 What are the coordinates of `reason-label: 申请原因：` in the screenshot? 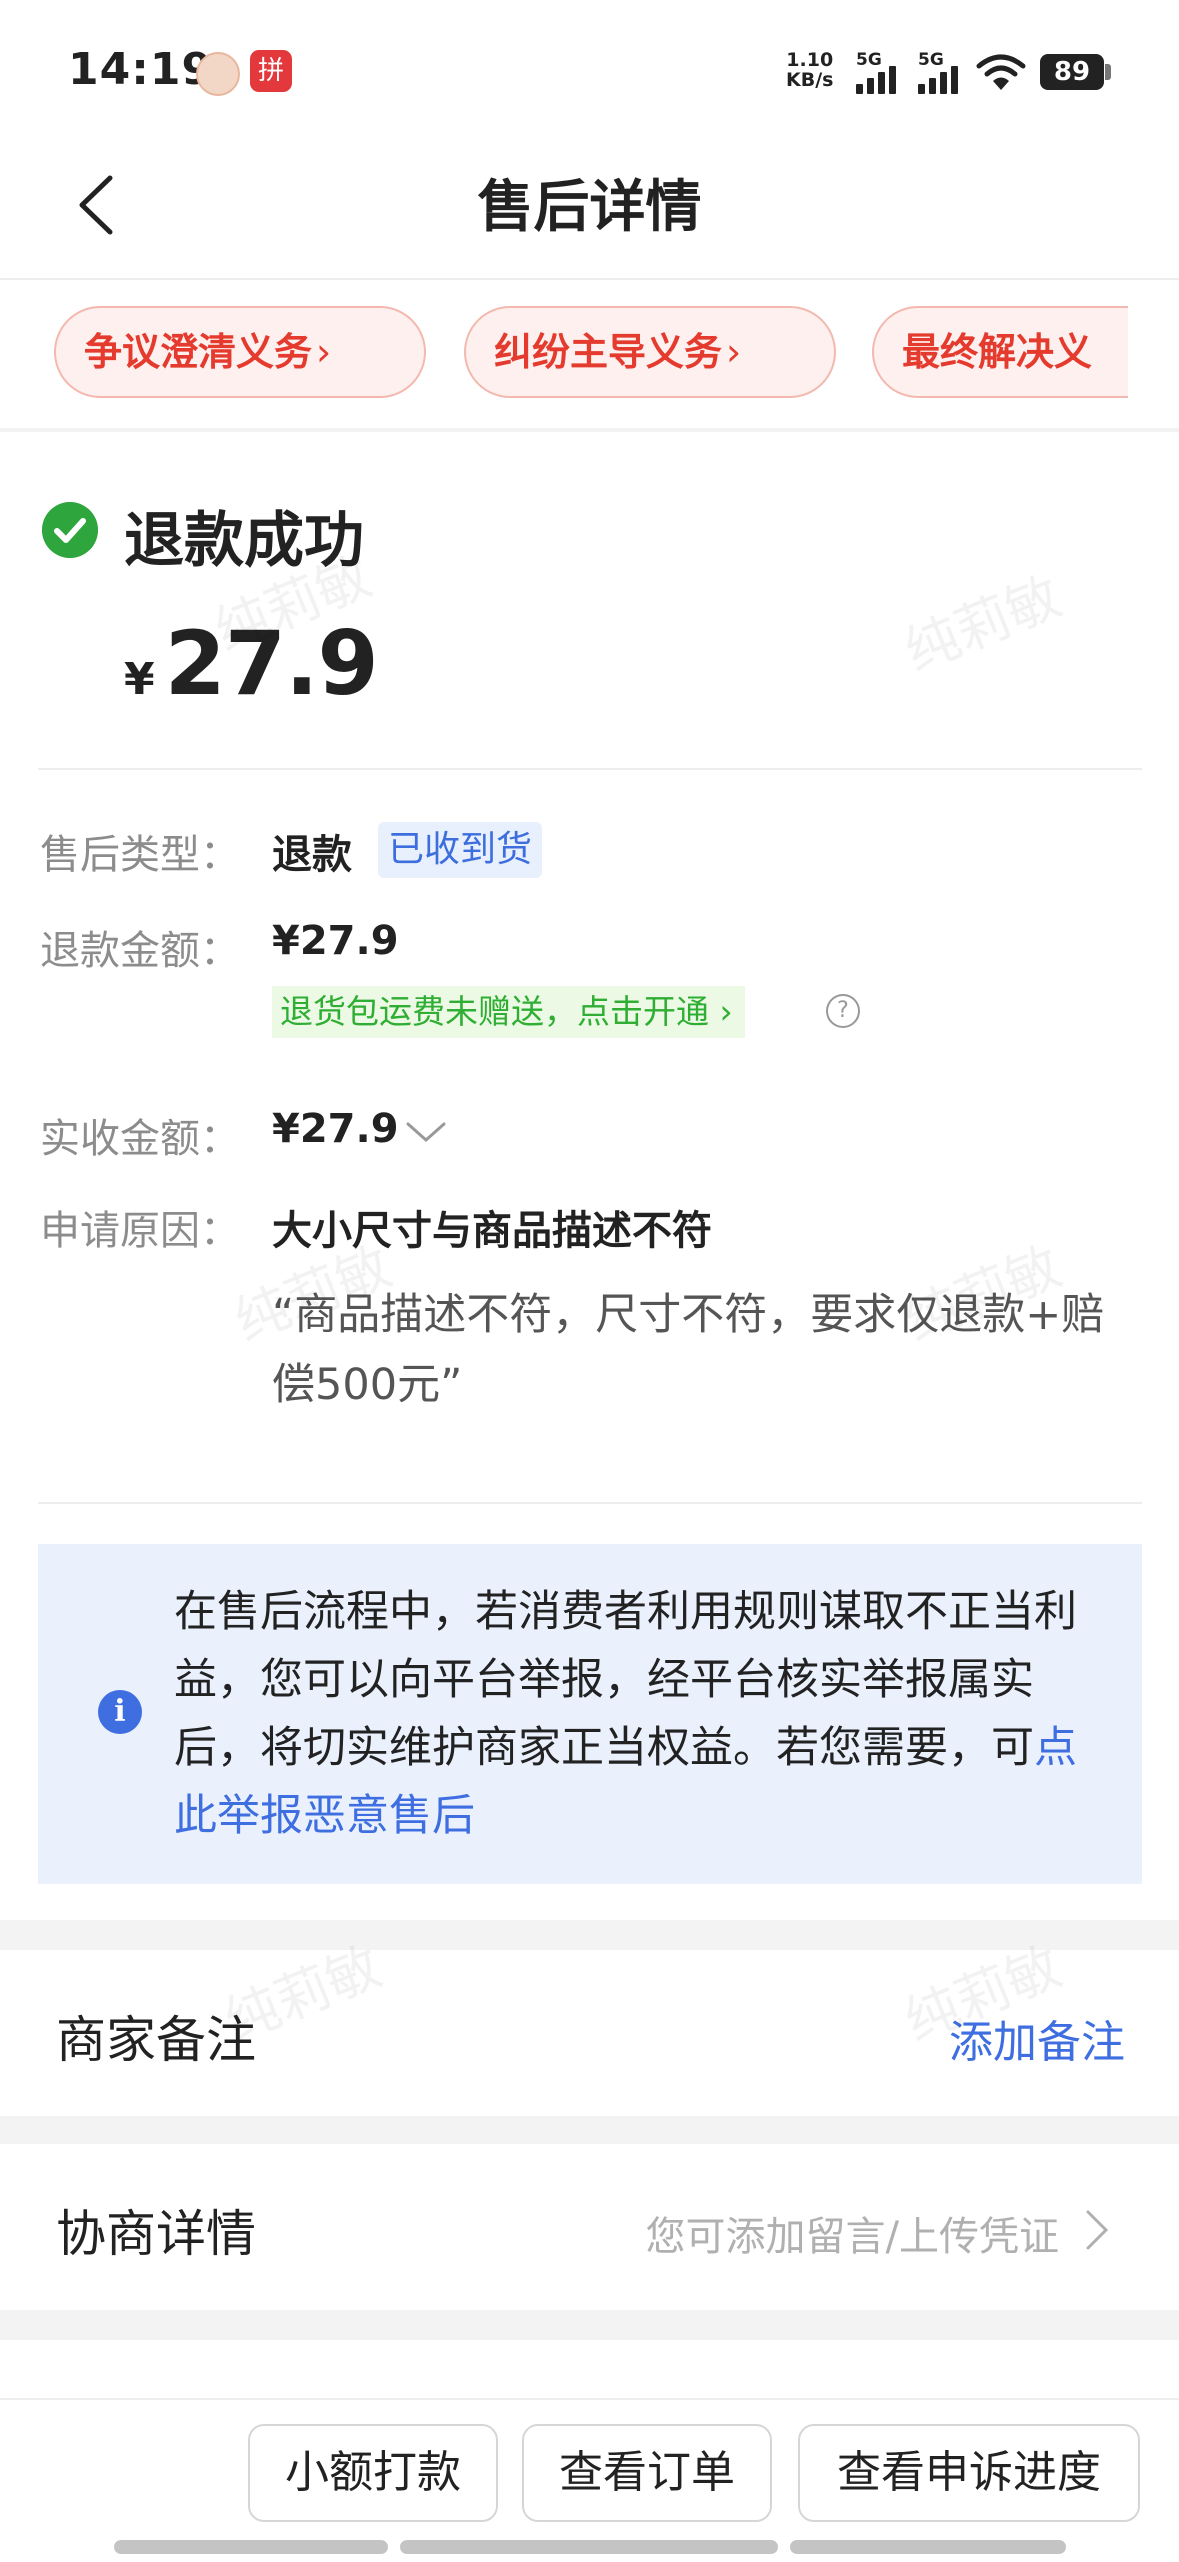 It's located at (140, 1231).